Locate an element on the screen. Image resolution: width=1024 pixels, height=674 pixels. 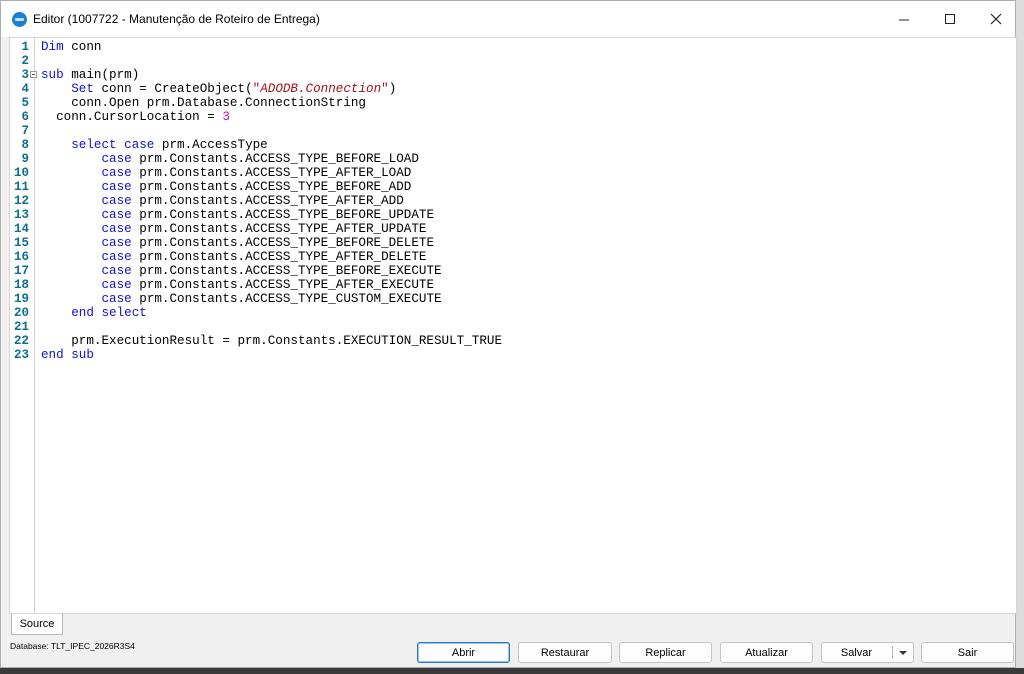
split-separator is located at coordinates (892, 652).